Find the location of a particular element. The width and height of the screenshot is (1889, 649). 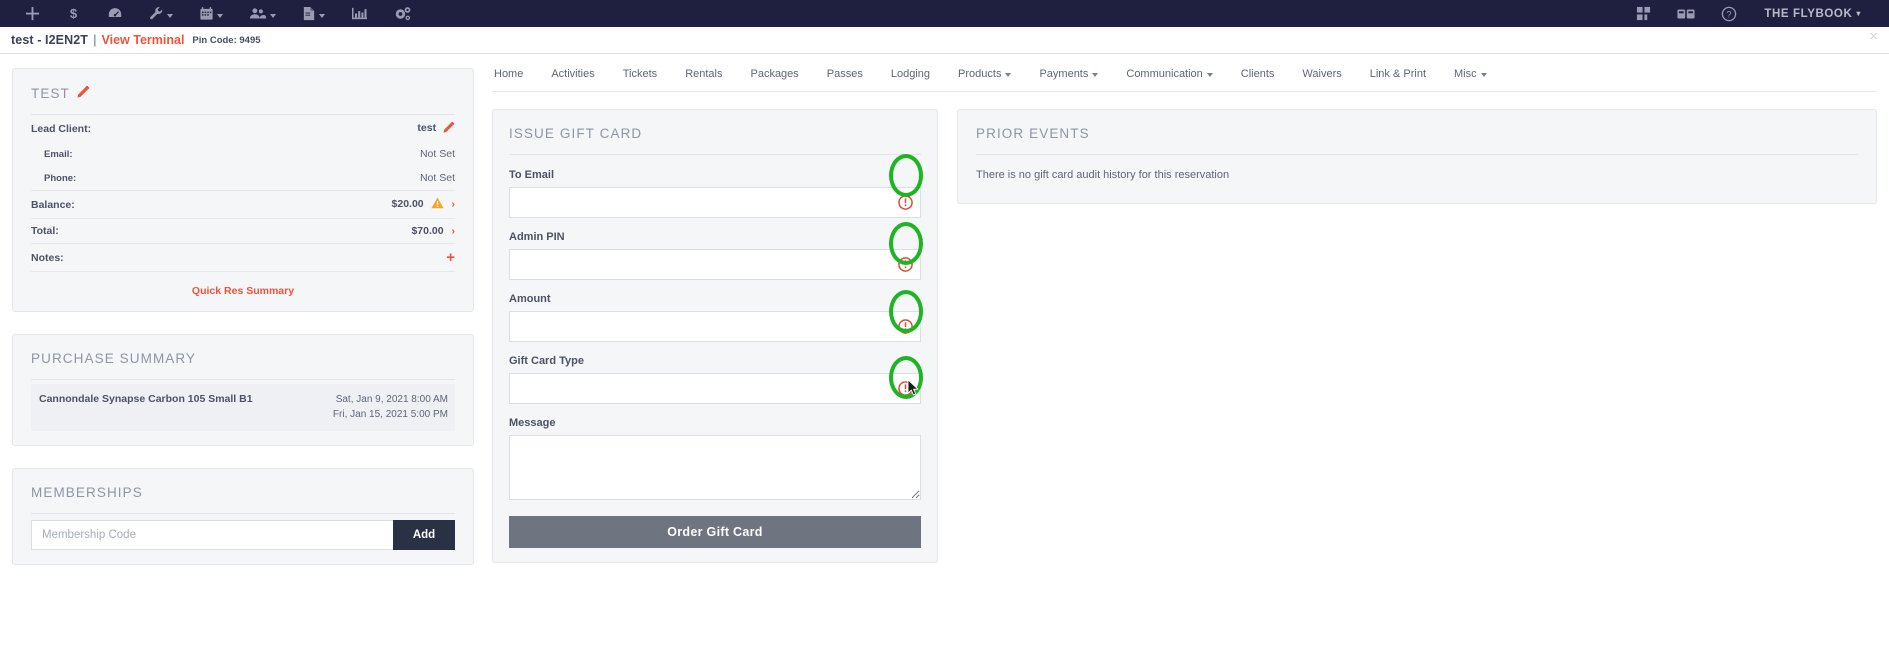

add-note-plus-icon: + is located at coordinates (450, 257).